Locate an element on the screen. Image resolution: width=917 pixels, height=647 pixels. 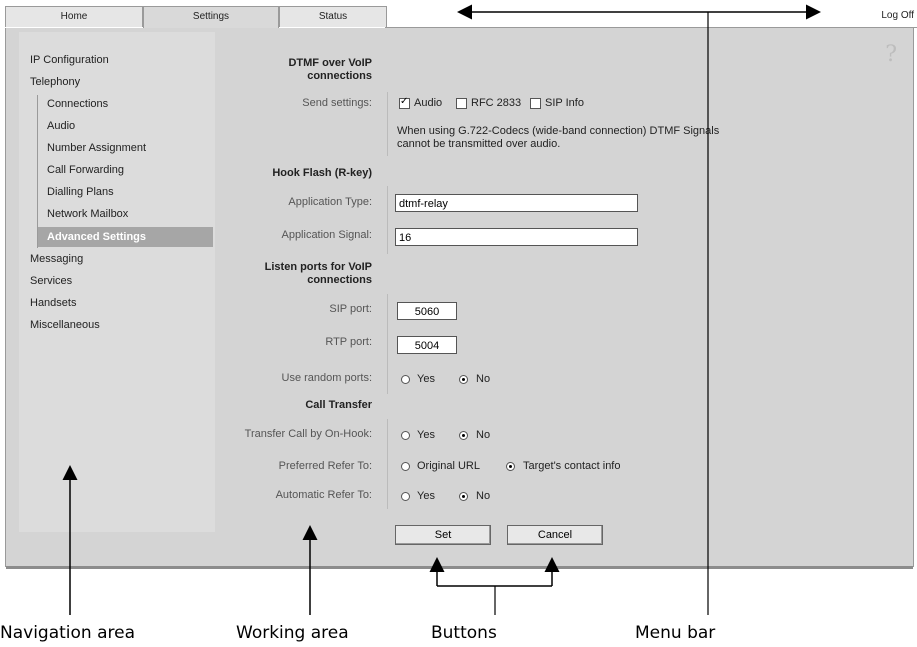
annotation-menu-bar: Menu bar is located at coordinates (675, 633).